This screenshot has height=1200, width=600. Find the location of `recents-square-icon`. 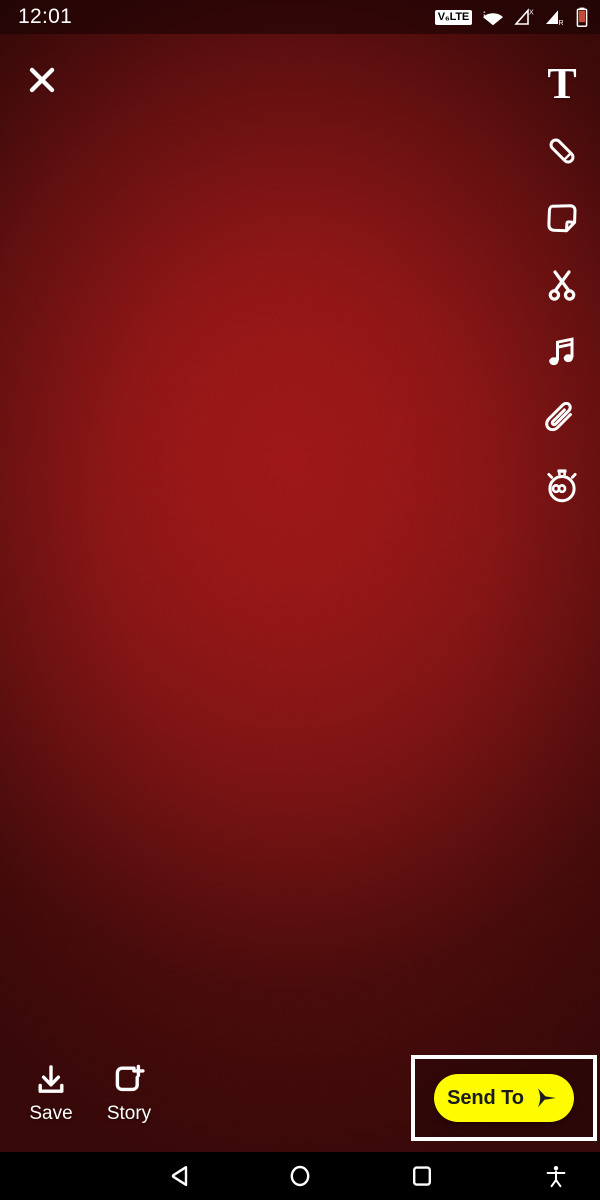

recents-square-icon is located at coordinates (422, 1176).